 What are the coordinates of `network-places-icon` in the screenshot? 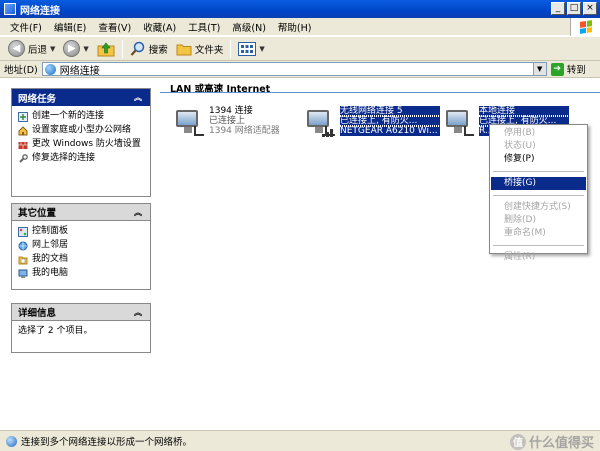 It's located at (23, 246).